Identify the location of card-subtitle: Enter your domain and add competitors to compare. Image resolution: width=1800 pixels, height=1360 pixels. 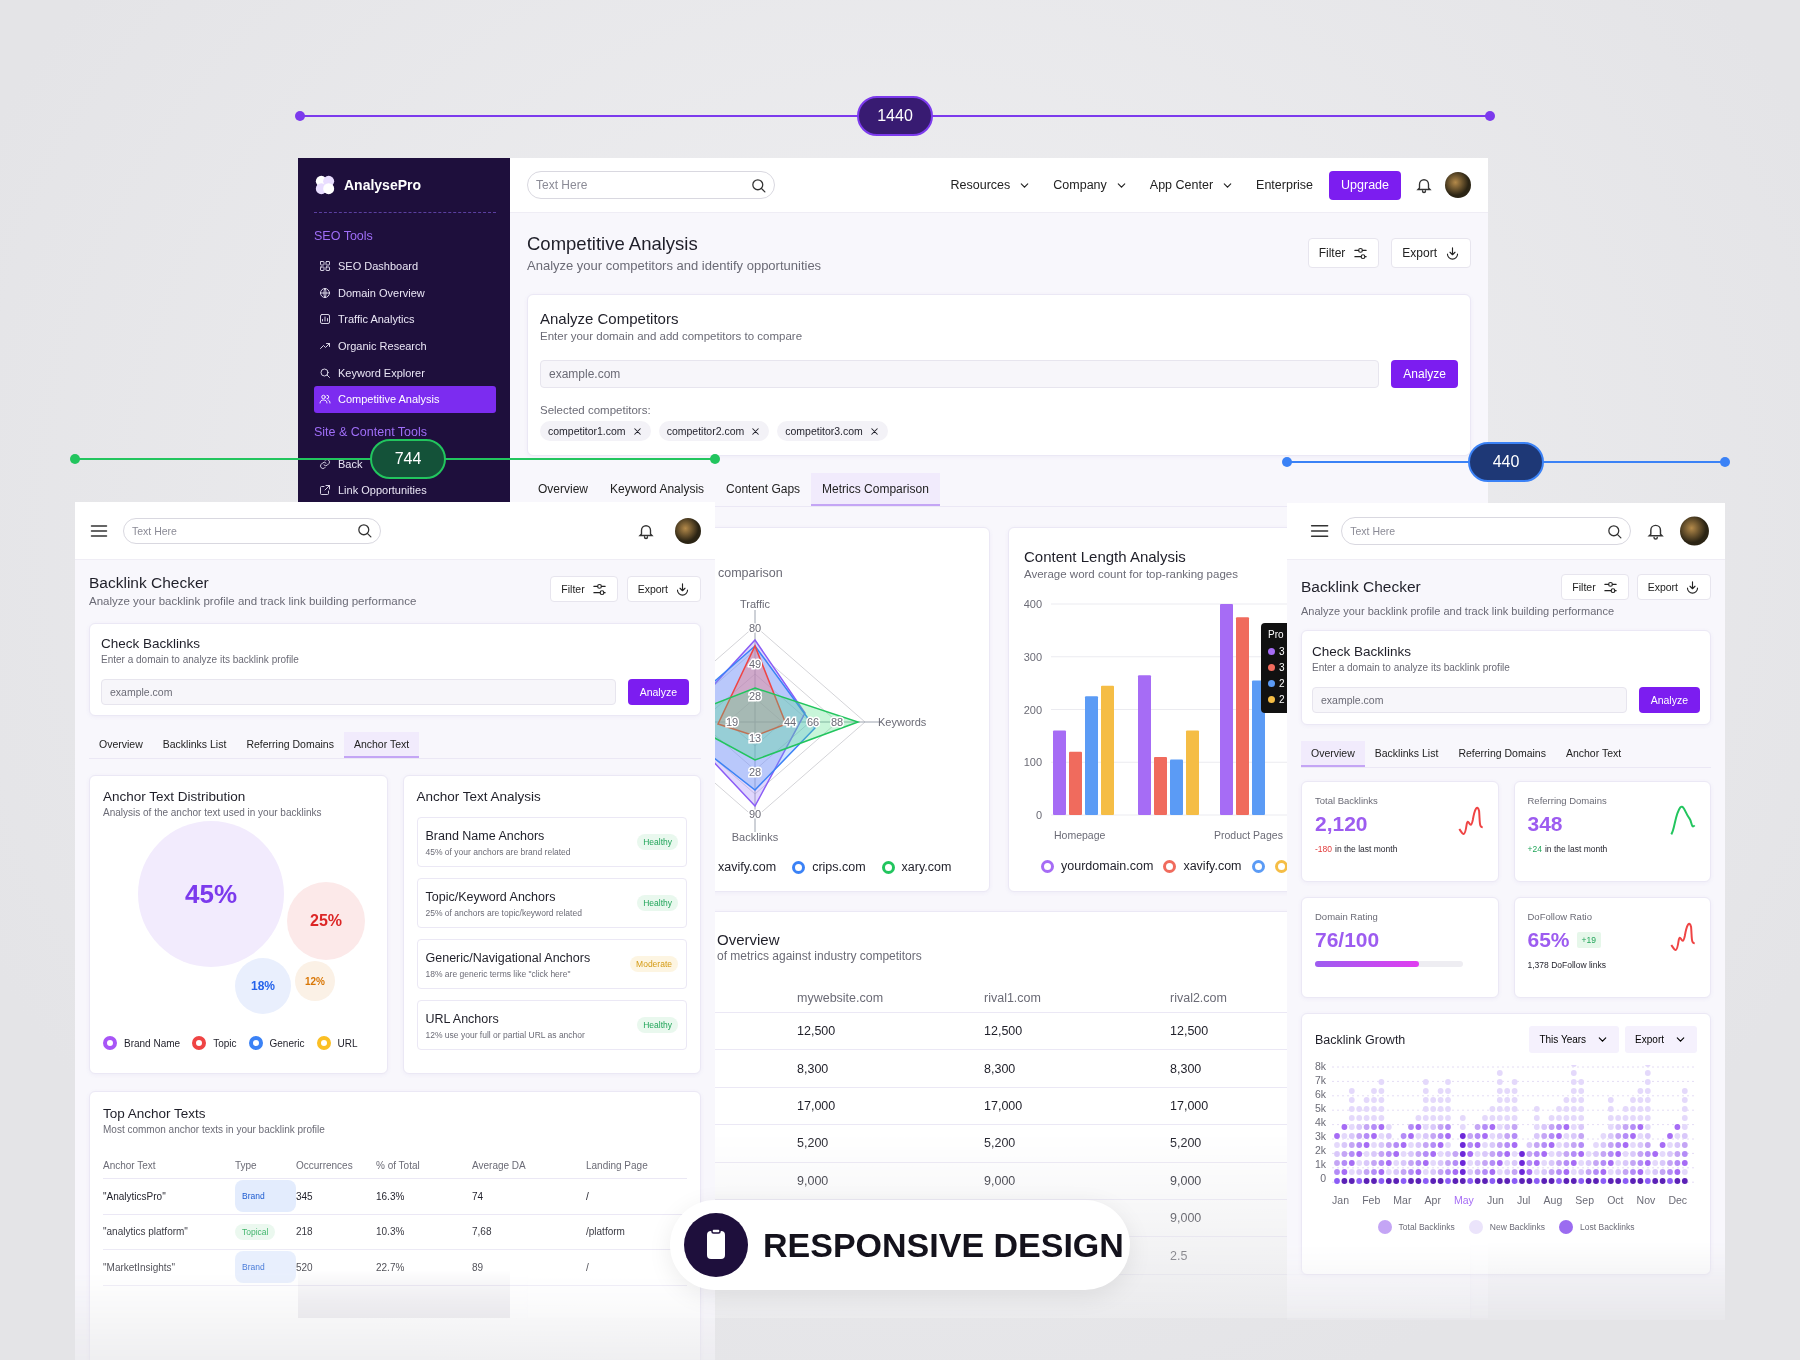
(672, 336).